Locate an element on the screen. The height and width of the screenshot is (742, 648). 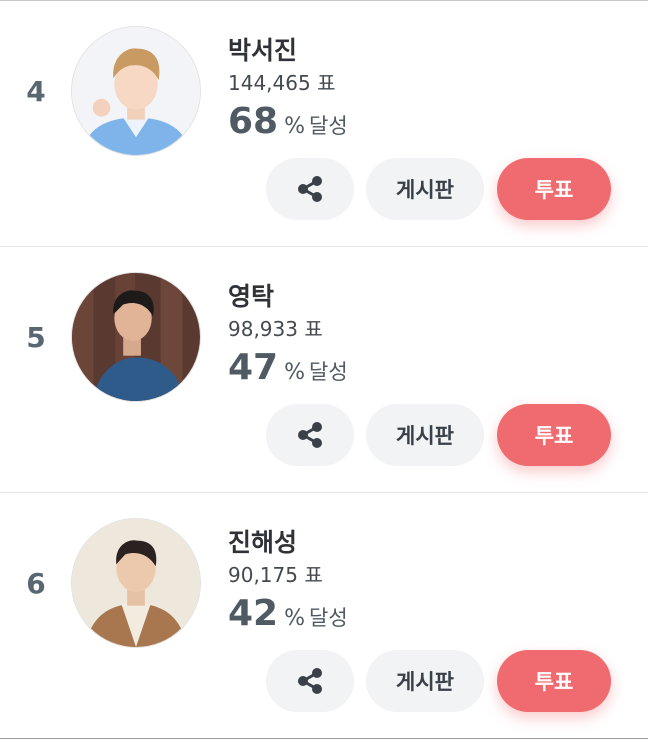
rank-number: 6 is located at coordinates (36, 583).